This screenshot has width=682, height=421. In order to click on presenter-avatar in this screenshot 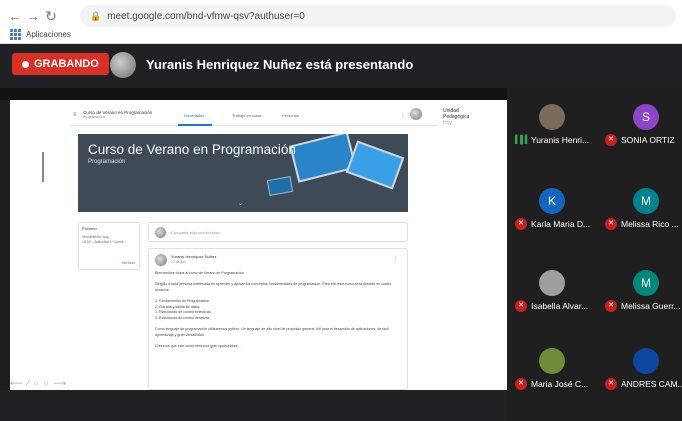, I will do `click(123, 65)`.